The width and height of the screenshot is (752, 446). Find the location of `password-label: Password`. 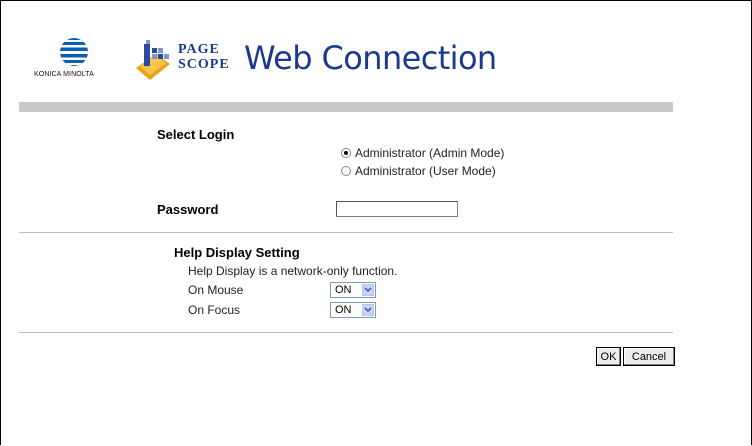

password-label: Password is located at coordinates (188, 209).